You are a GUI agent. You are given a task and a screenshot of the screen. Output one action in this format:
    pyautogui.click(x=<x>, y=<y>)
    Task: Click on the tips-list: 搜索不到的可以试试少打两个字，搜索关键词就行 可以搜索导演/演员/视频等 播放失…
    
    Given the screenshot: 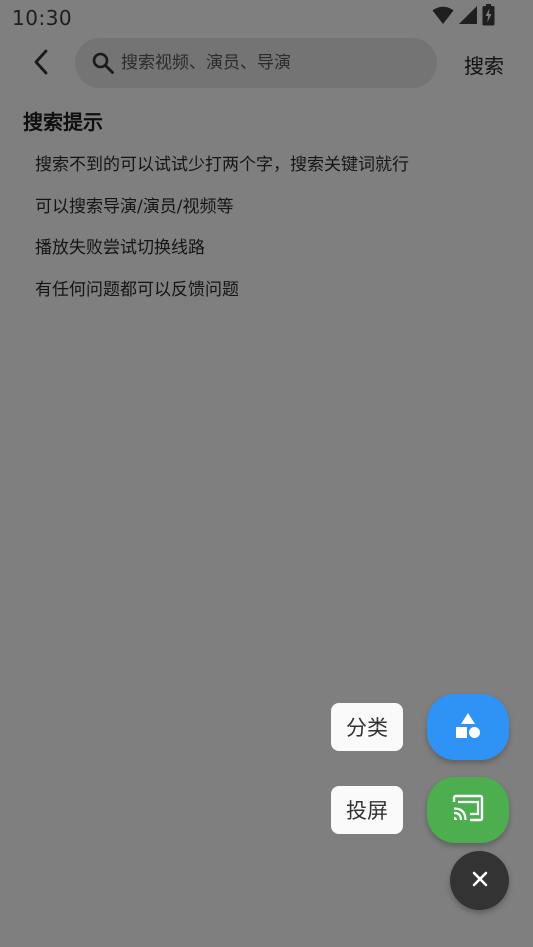 What is the action you would take?
    pyautogui.click(x=222, y=236)
    